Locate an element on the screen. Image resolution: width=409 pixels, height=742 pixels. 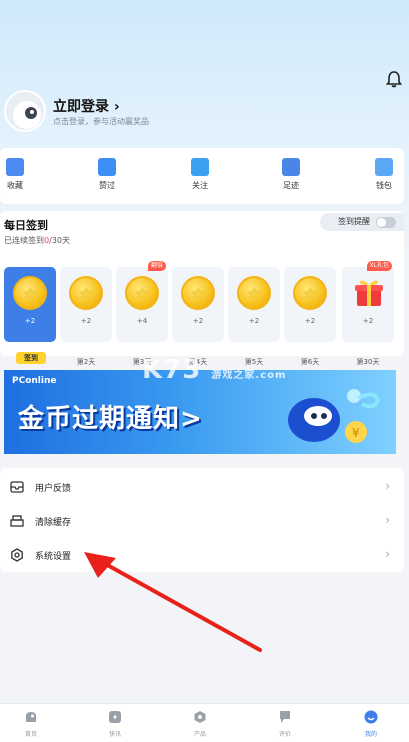
checkin-remind-toggle: 签到提醒 is located at coordinates (362, 222).